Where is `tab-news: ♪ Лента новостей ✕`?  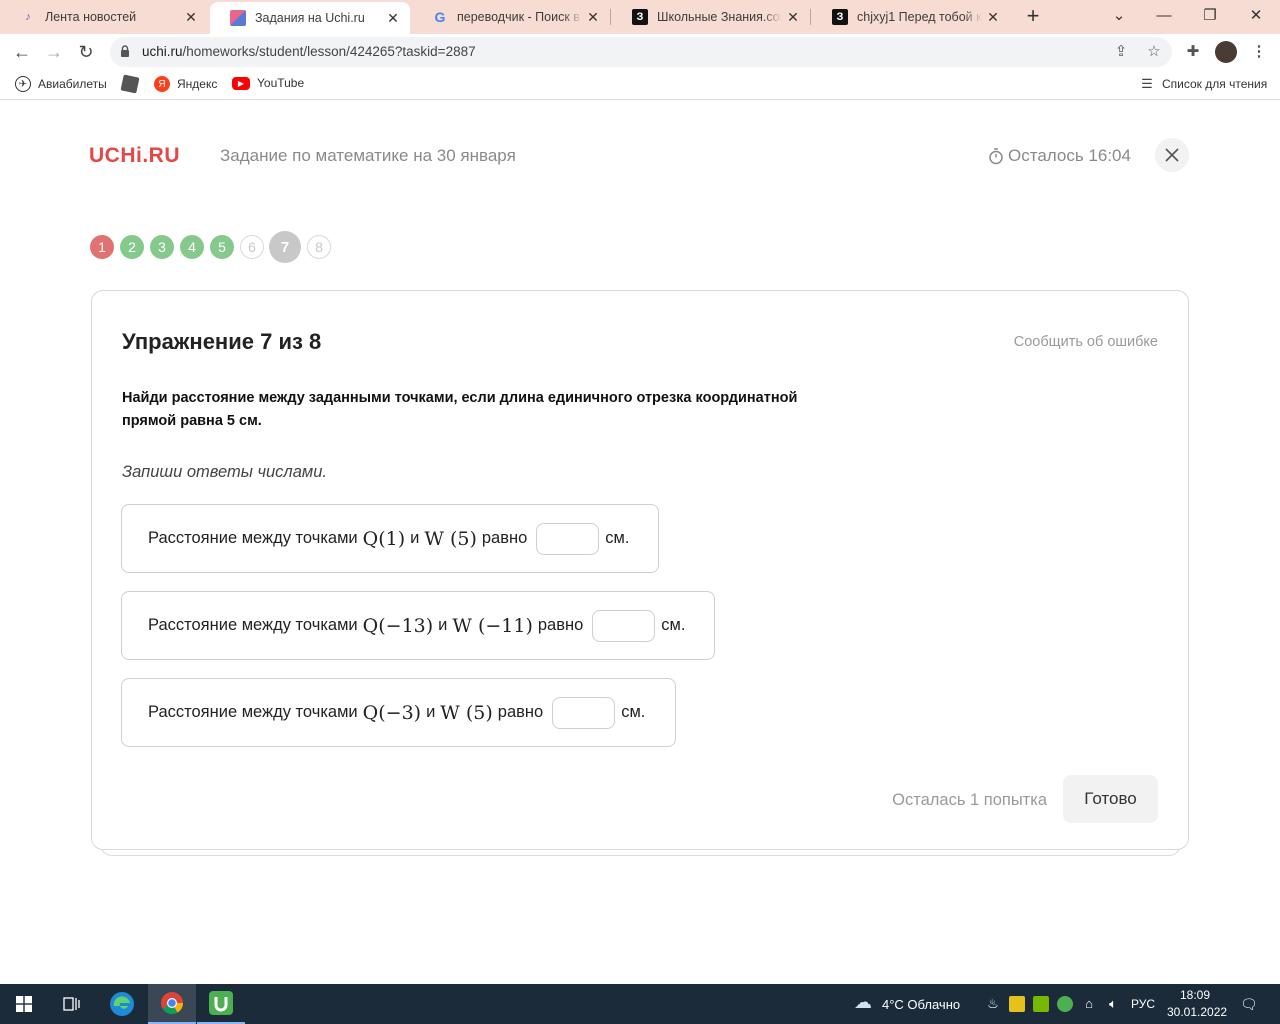
tab-news: ♪ Лента новостей ✕ is located at coordinates (104, 17).